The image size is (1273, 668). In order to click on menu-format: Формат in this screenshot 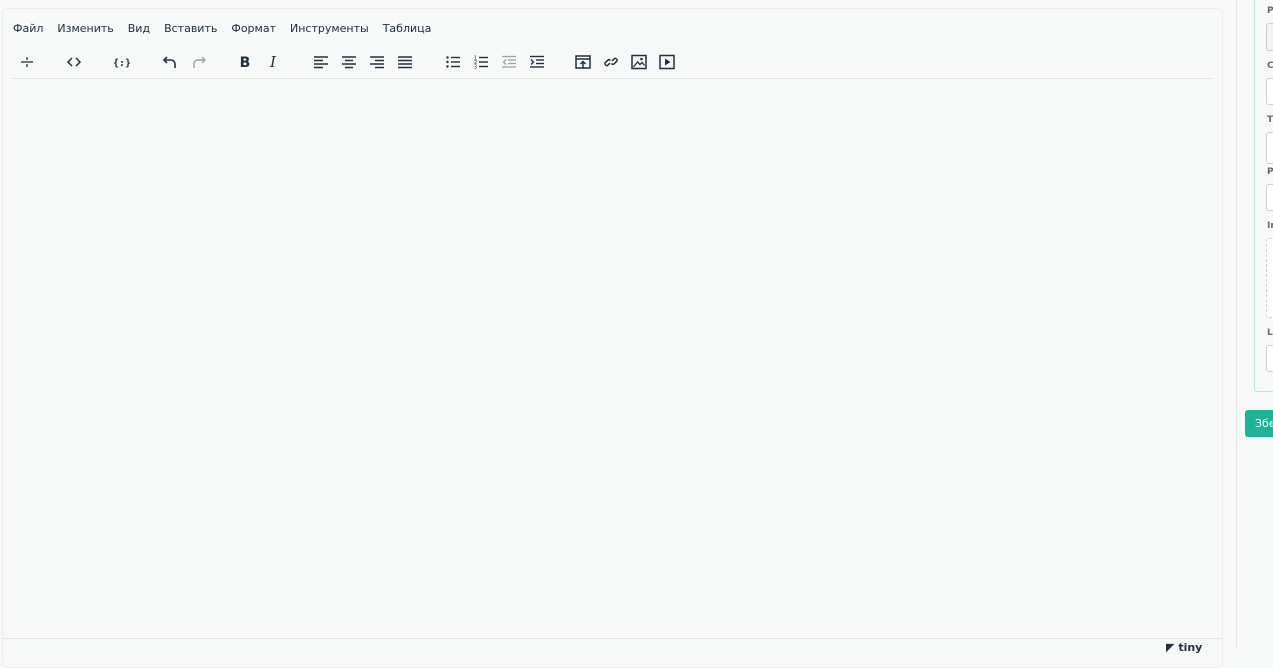, I will do `click(253, 30)`.